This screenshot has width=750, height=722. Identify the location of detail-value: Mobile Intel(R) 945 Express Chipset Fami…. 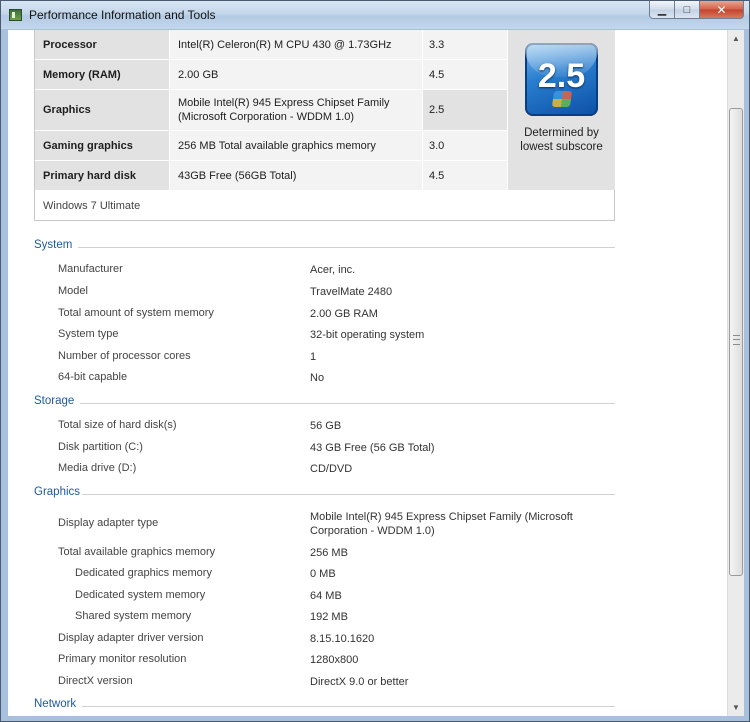
(441, 524).